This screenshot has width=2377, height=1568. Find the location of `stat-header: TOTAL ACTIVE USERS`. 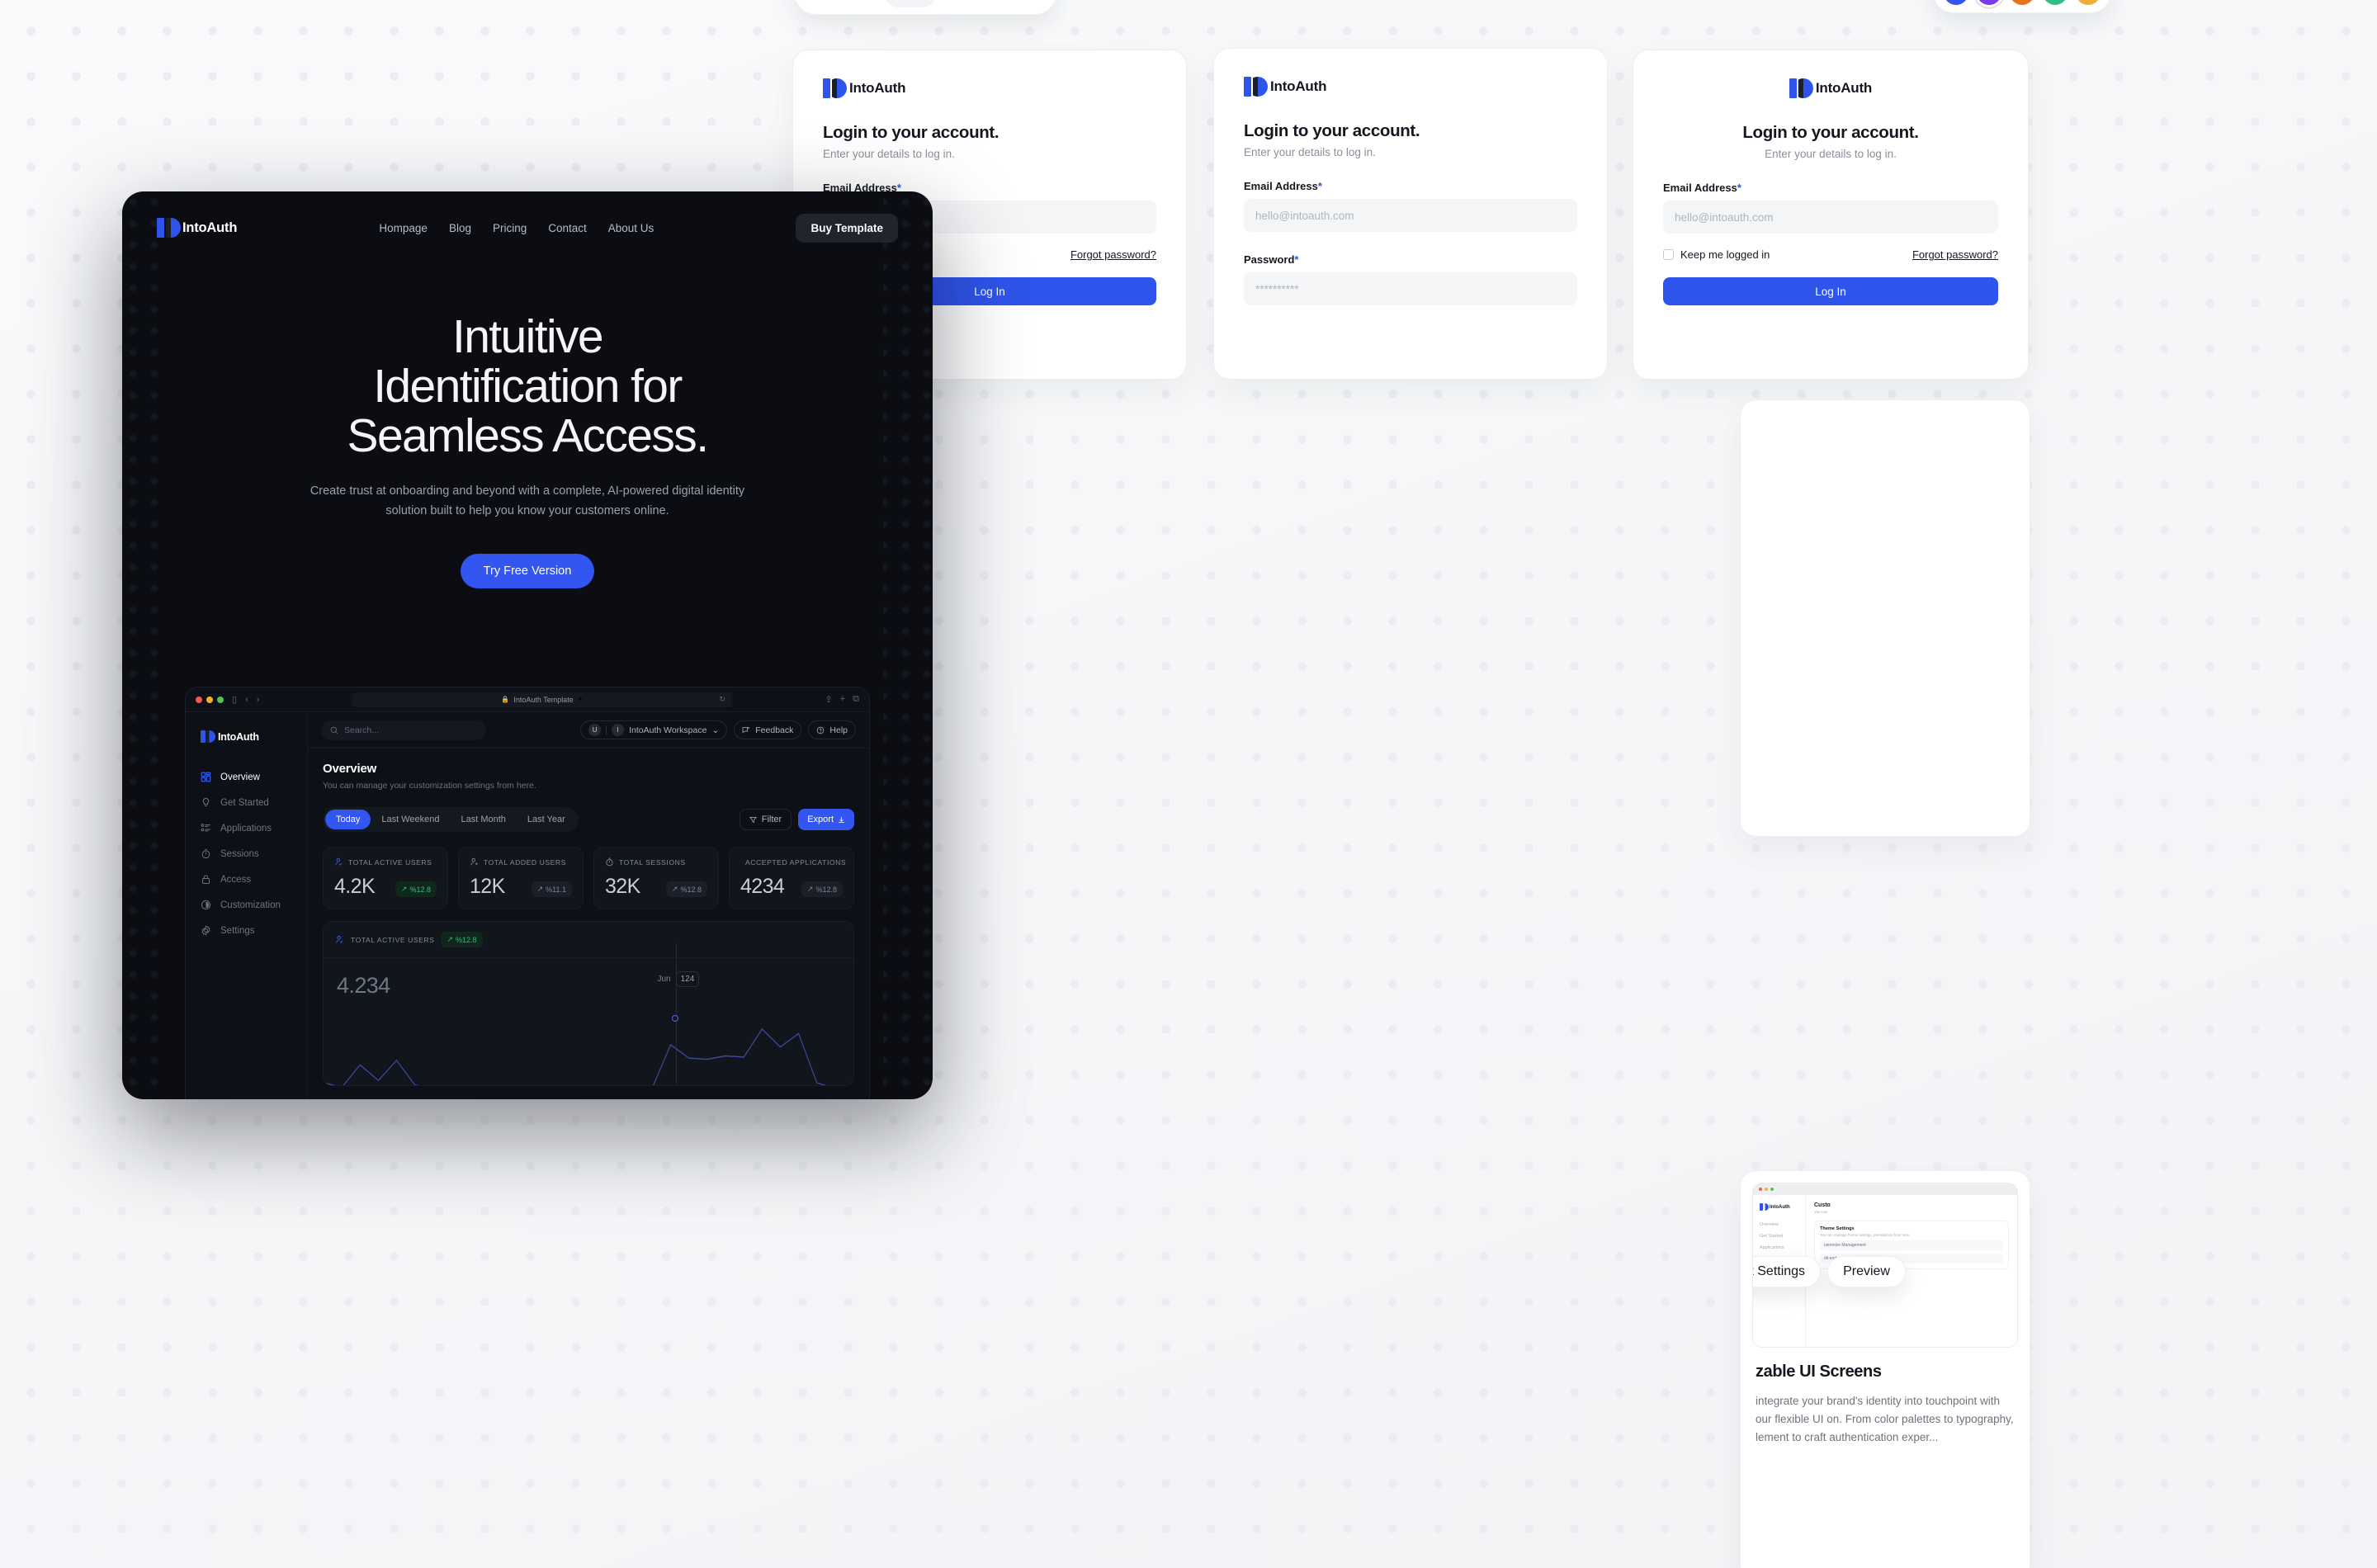

stat-header: TOTAL ACTIVE USERS is located at coordinates (385, 862).